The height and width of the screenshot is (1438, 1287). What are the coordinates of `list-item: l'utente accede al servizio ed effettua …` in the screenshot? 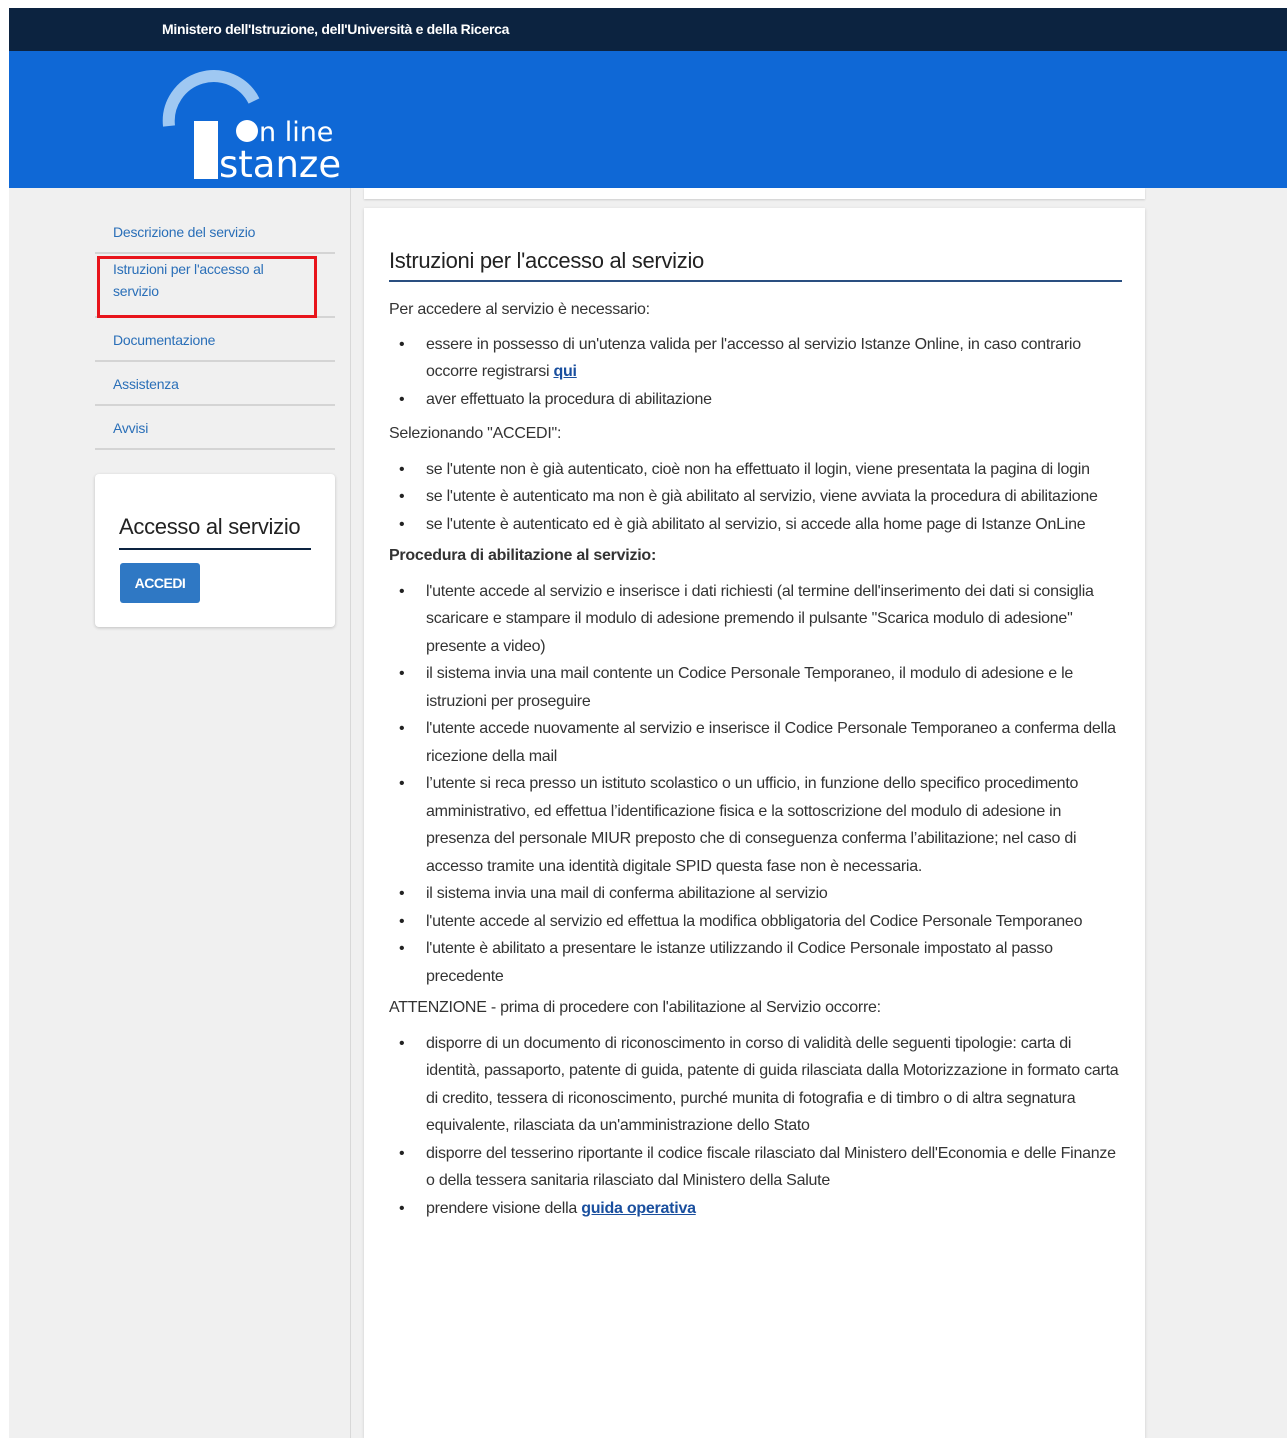 It's located at (760, 922).